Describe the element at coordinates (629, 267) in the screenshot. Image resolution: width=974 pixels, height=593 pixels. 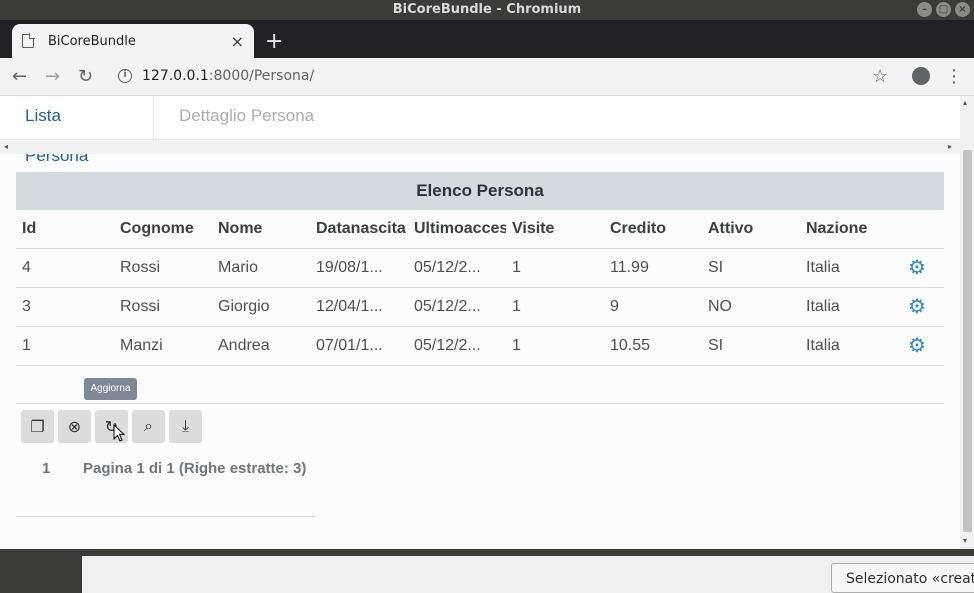
I see `cell-credito: 11.99` at that location.